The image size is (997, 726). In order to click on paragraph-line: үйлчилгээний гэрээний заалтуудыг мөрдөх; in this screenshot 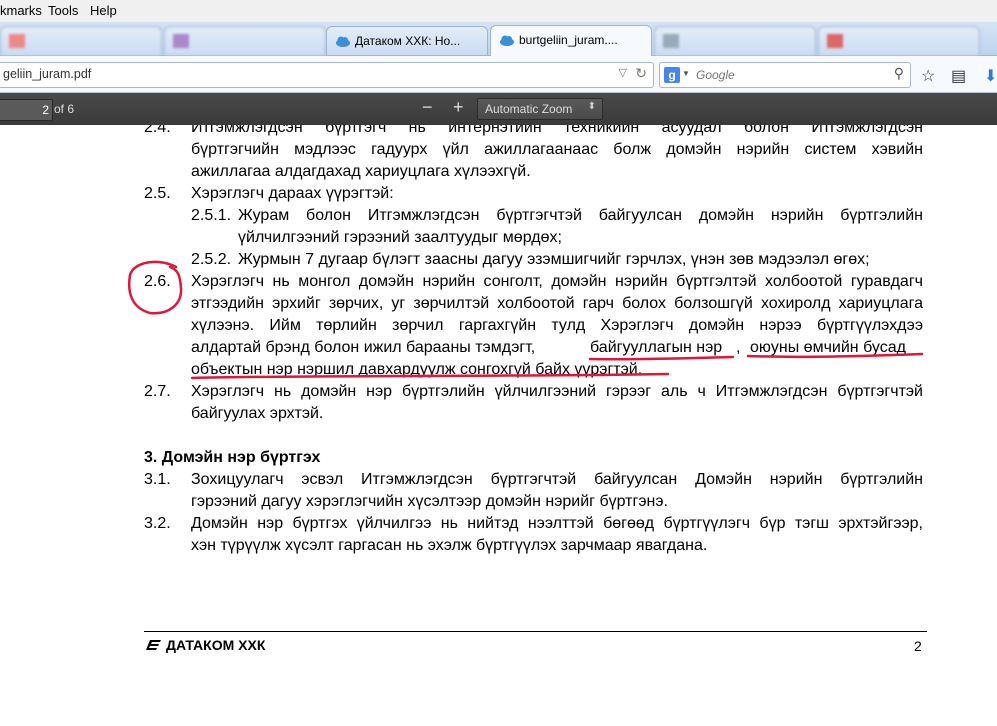, I will do `click(400, 237)`.